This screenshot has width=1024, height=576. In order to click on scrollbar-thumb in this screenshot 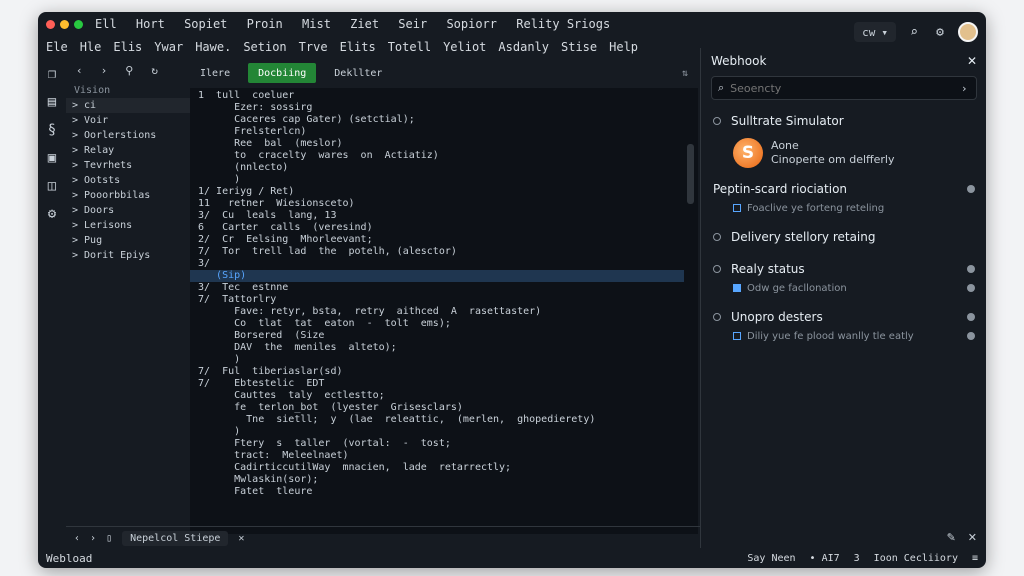, I will do `click(690, 174)`.